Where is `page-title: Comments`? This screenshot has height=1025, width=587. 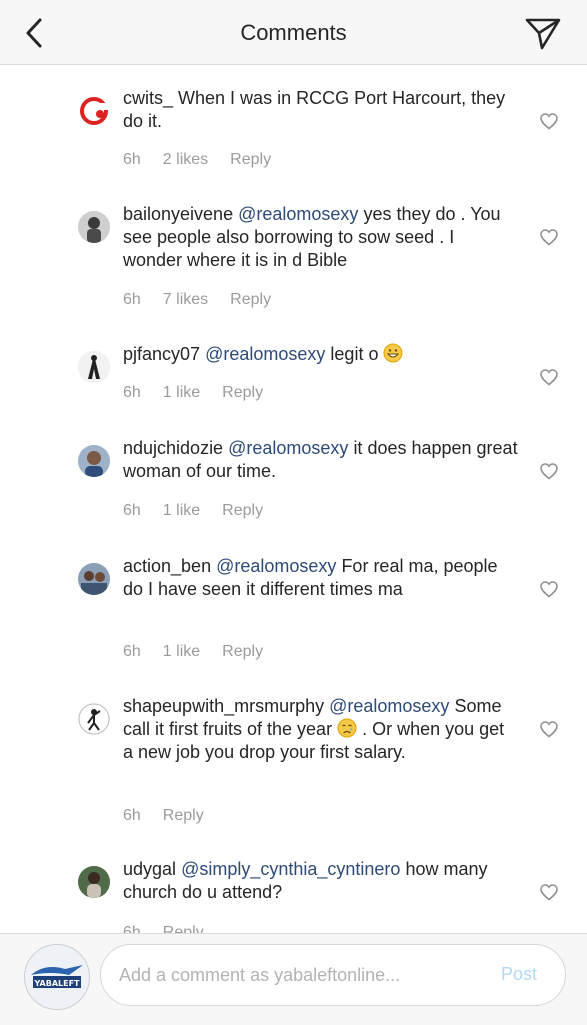 page-title: Comments is located at coordinates (293, 32).